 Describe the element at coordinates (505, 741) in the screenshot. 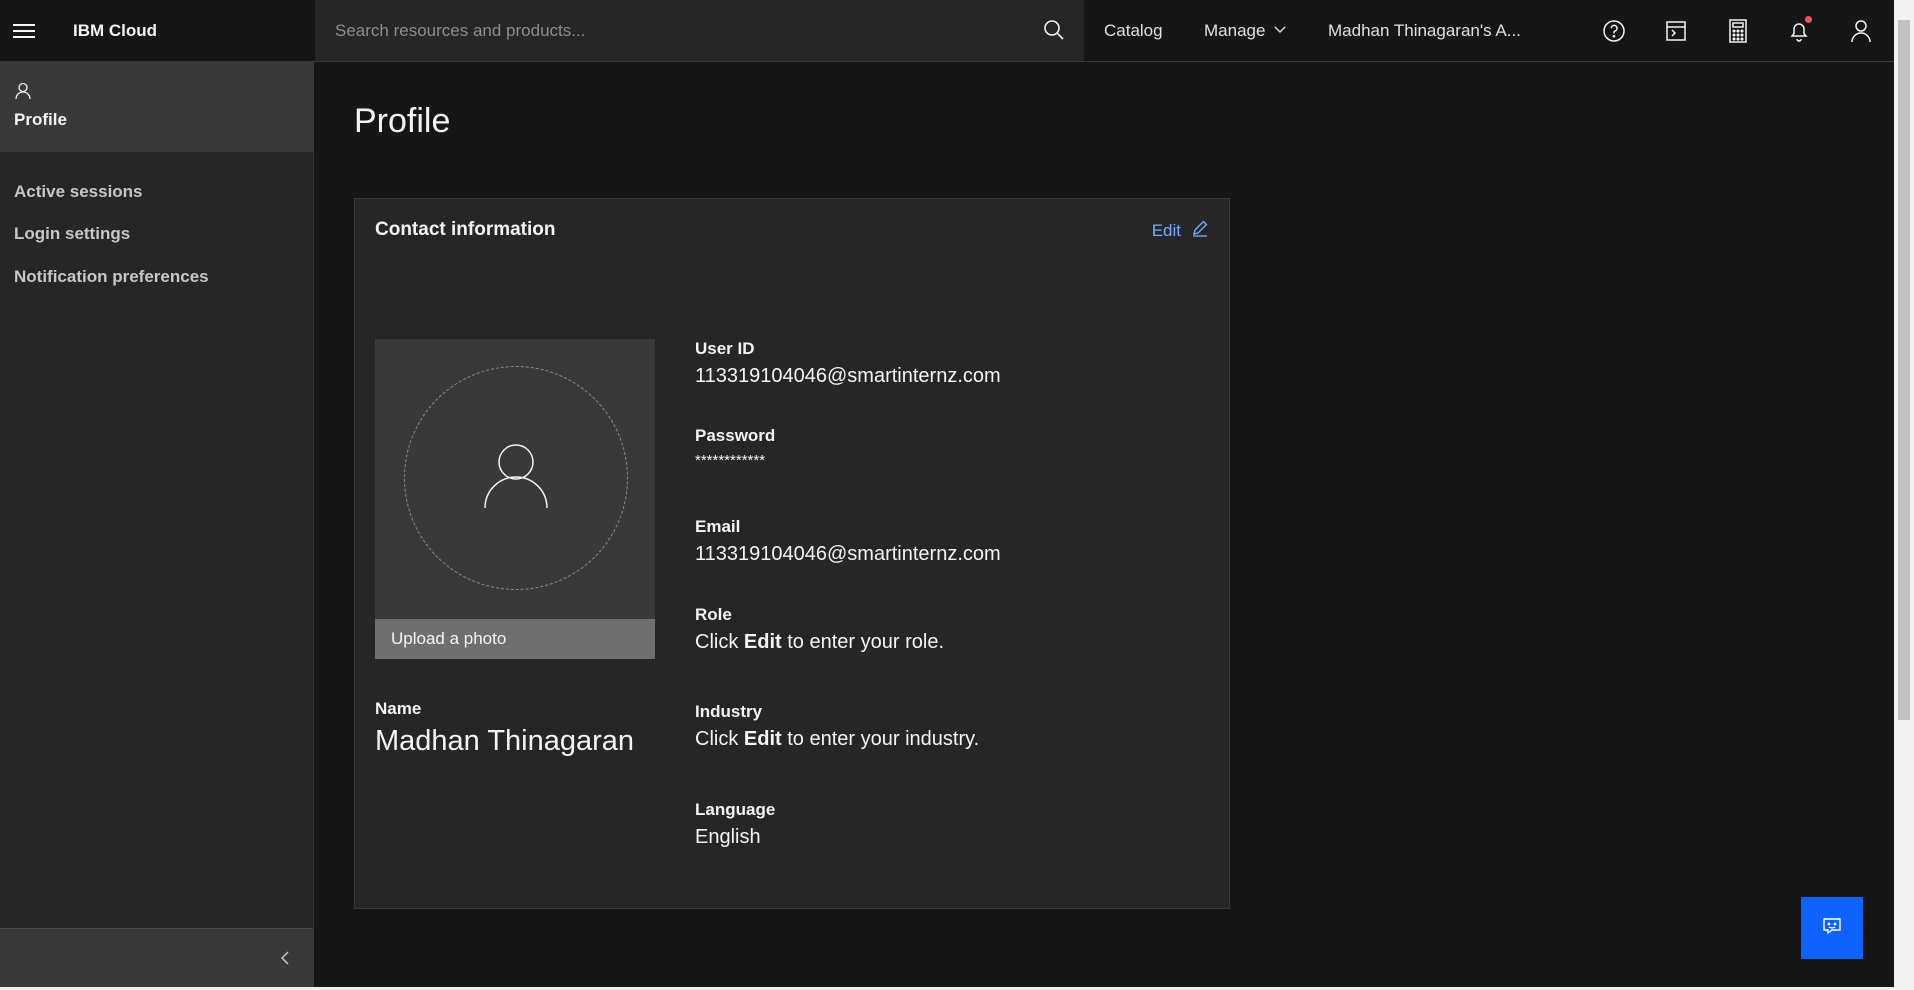

I see `name-value: Madhan Thinagaran` at that location.